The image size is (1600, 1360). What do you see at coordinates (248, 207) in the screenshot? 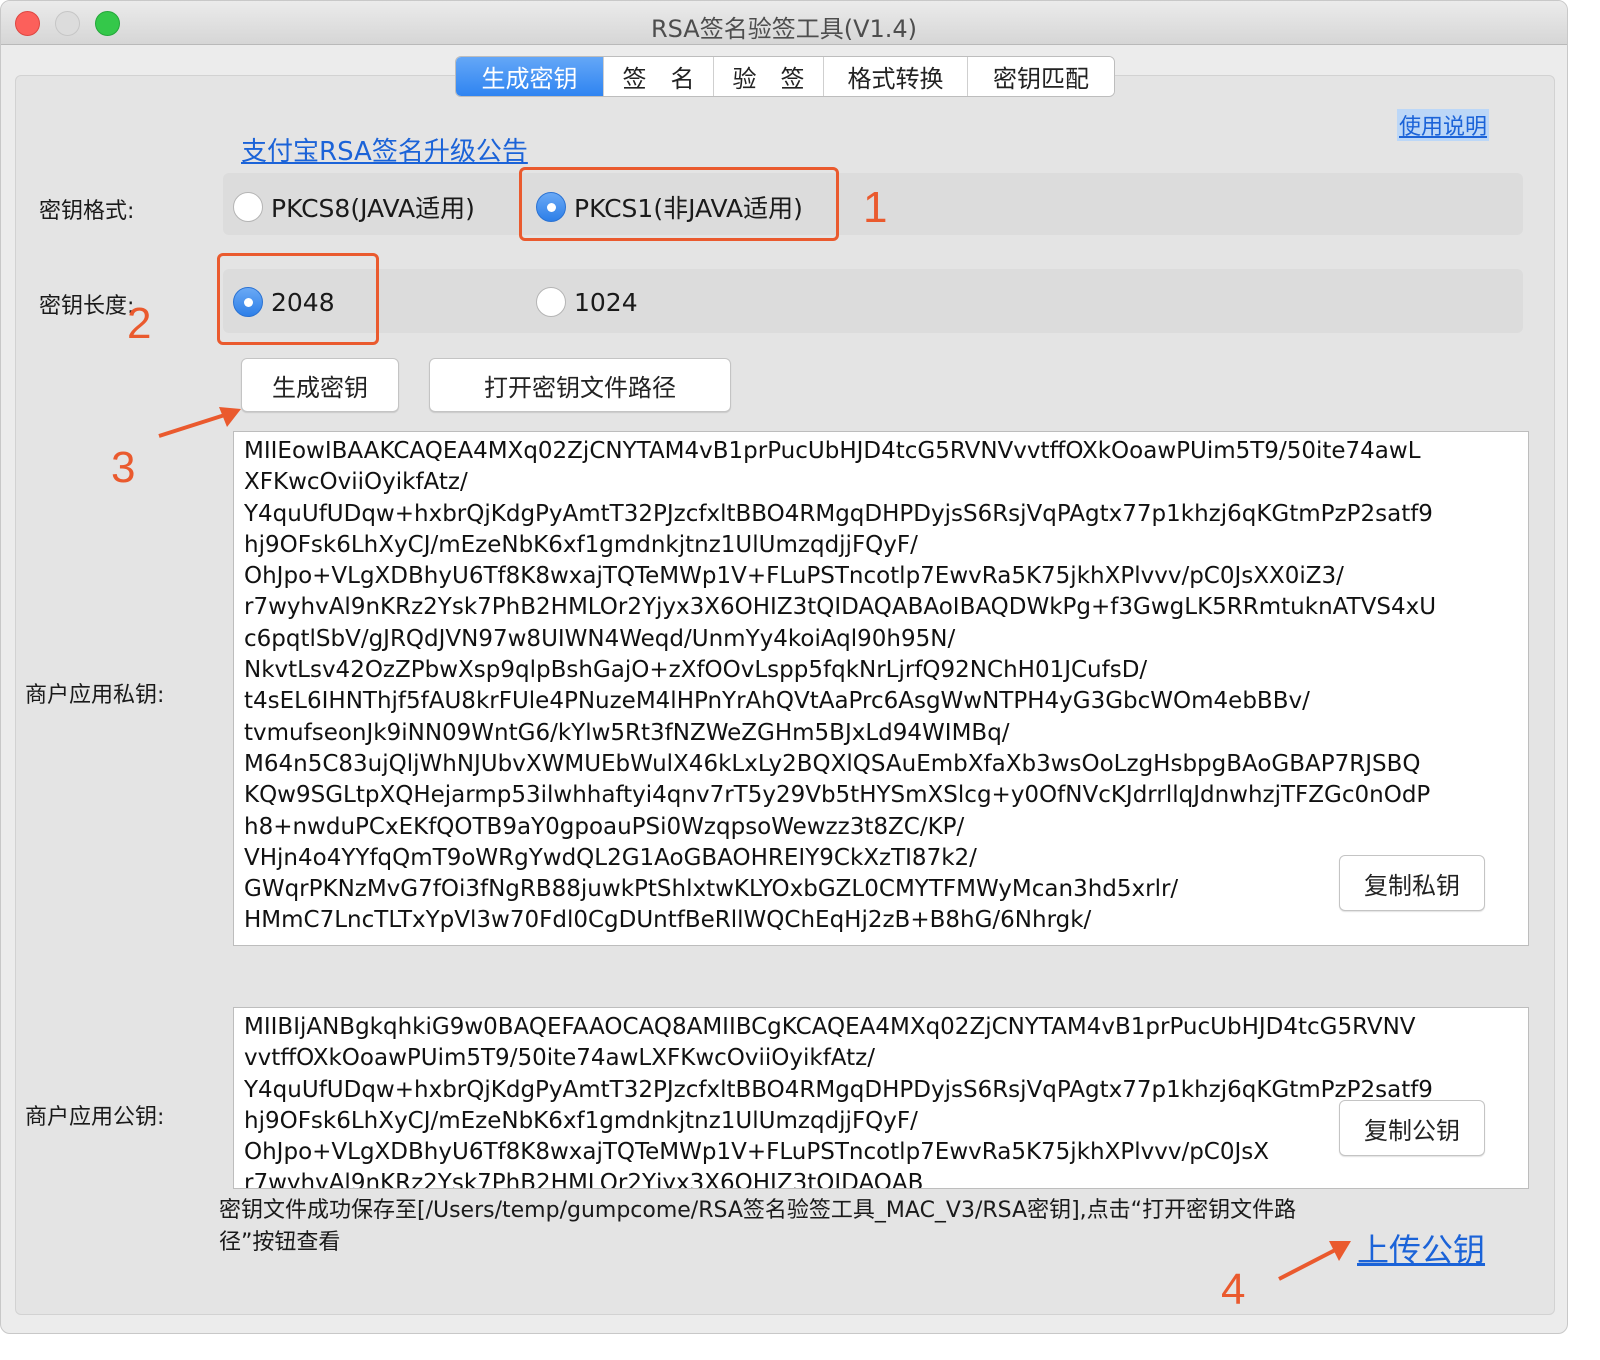
I see `radio-pkcs8-button` at bounding box center [248, 207].